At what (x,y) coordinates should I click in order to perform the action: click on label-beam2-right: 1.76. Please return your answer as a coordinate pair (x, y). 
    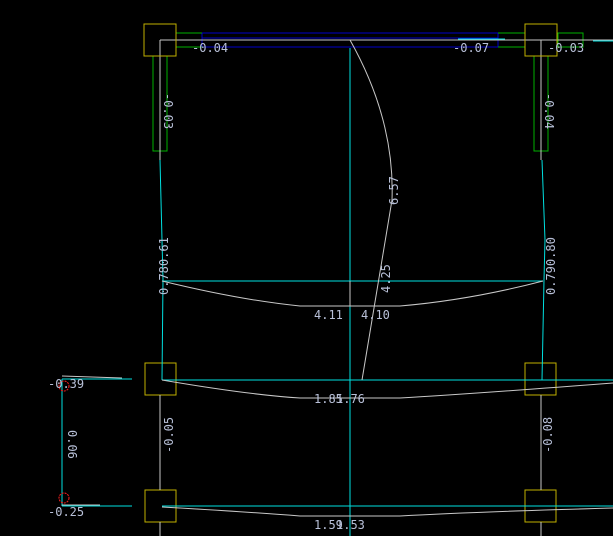
    Looking at the image, I should click on (350, 399).